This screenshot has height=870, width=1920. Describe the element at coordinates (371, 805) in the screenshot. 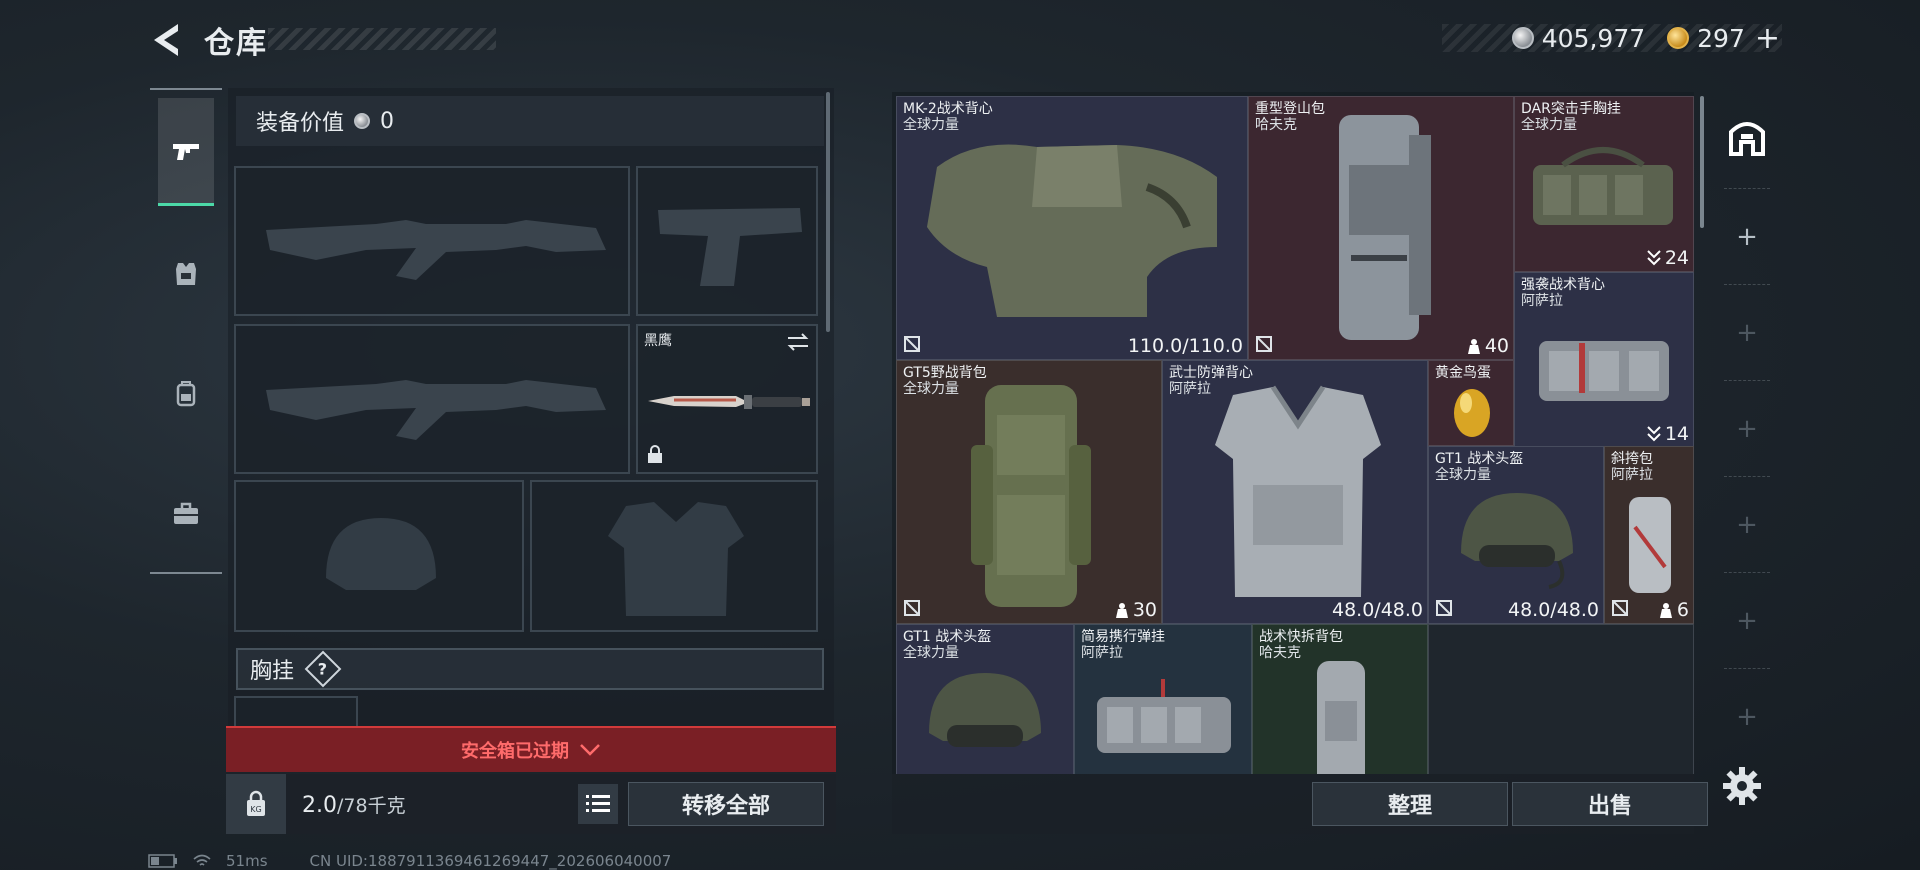

I see `weight-capacity: /78千克` at that location.